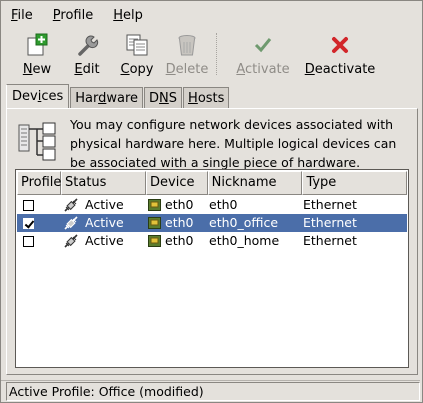 Image resolution: width=423 pixels, height=403 pixels. Describe the element at coordinates (244, 240) in the screenshot. I see `nickname-text: eth0_home` at that location.